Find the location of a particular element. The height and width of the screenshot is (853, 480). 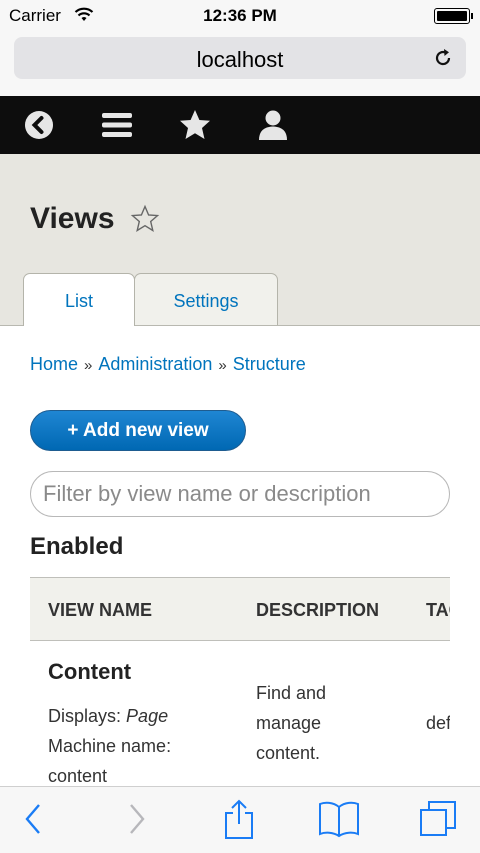

browser-forward-icon is located at coordinates (137, 819).